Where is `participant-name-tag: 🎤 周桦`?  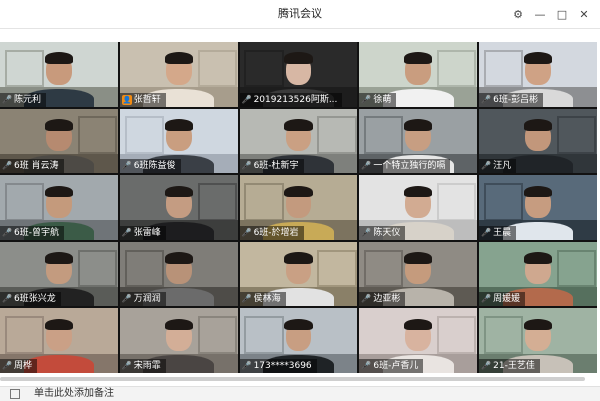 participant-name-tag: 🎤 周桦 is located at coordinates (18, 365).